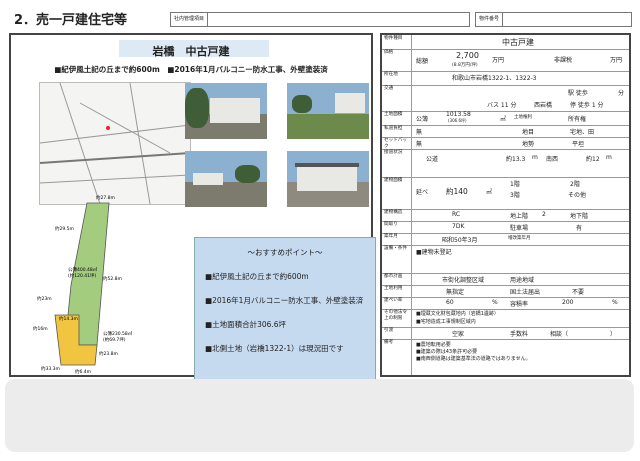 This screenshot has height=461, width=640. Describe the element at coordinates (226, 111) in the screenshot. I see `photo-house-front` at that location.